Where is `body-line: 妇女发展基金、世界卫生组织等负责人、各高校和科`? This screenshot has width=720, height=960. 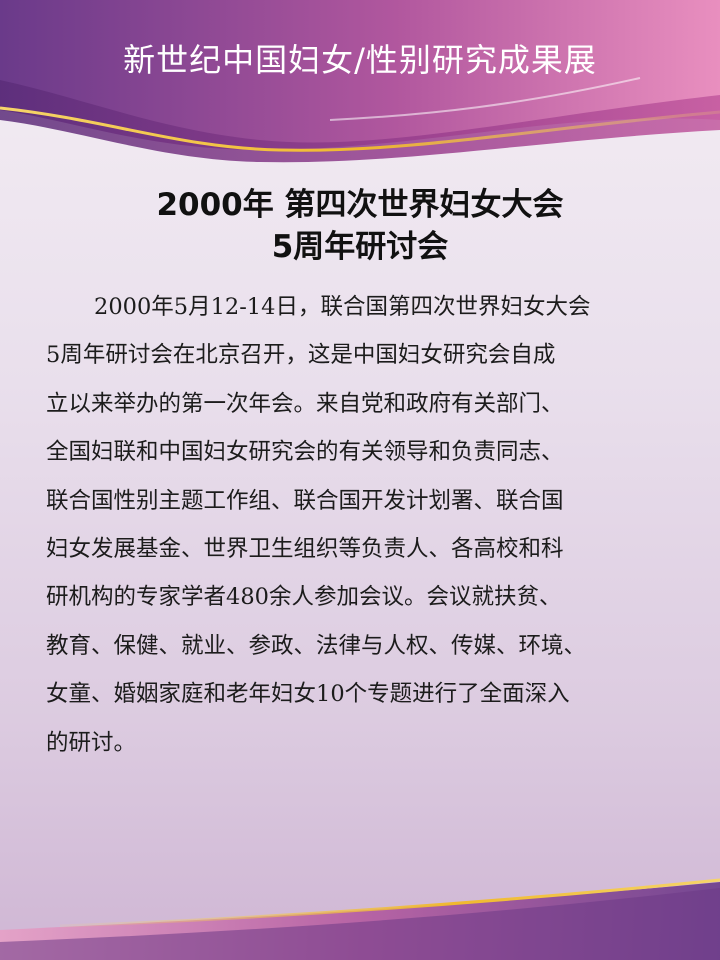 body-line: 妇女发展基金、世界卫生组织等负责人、各高校和科 is located at coordinates (305, 548).